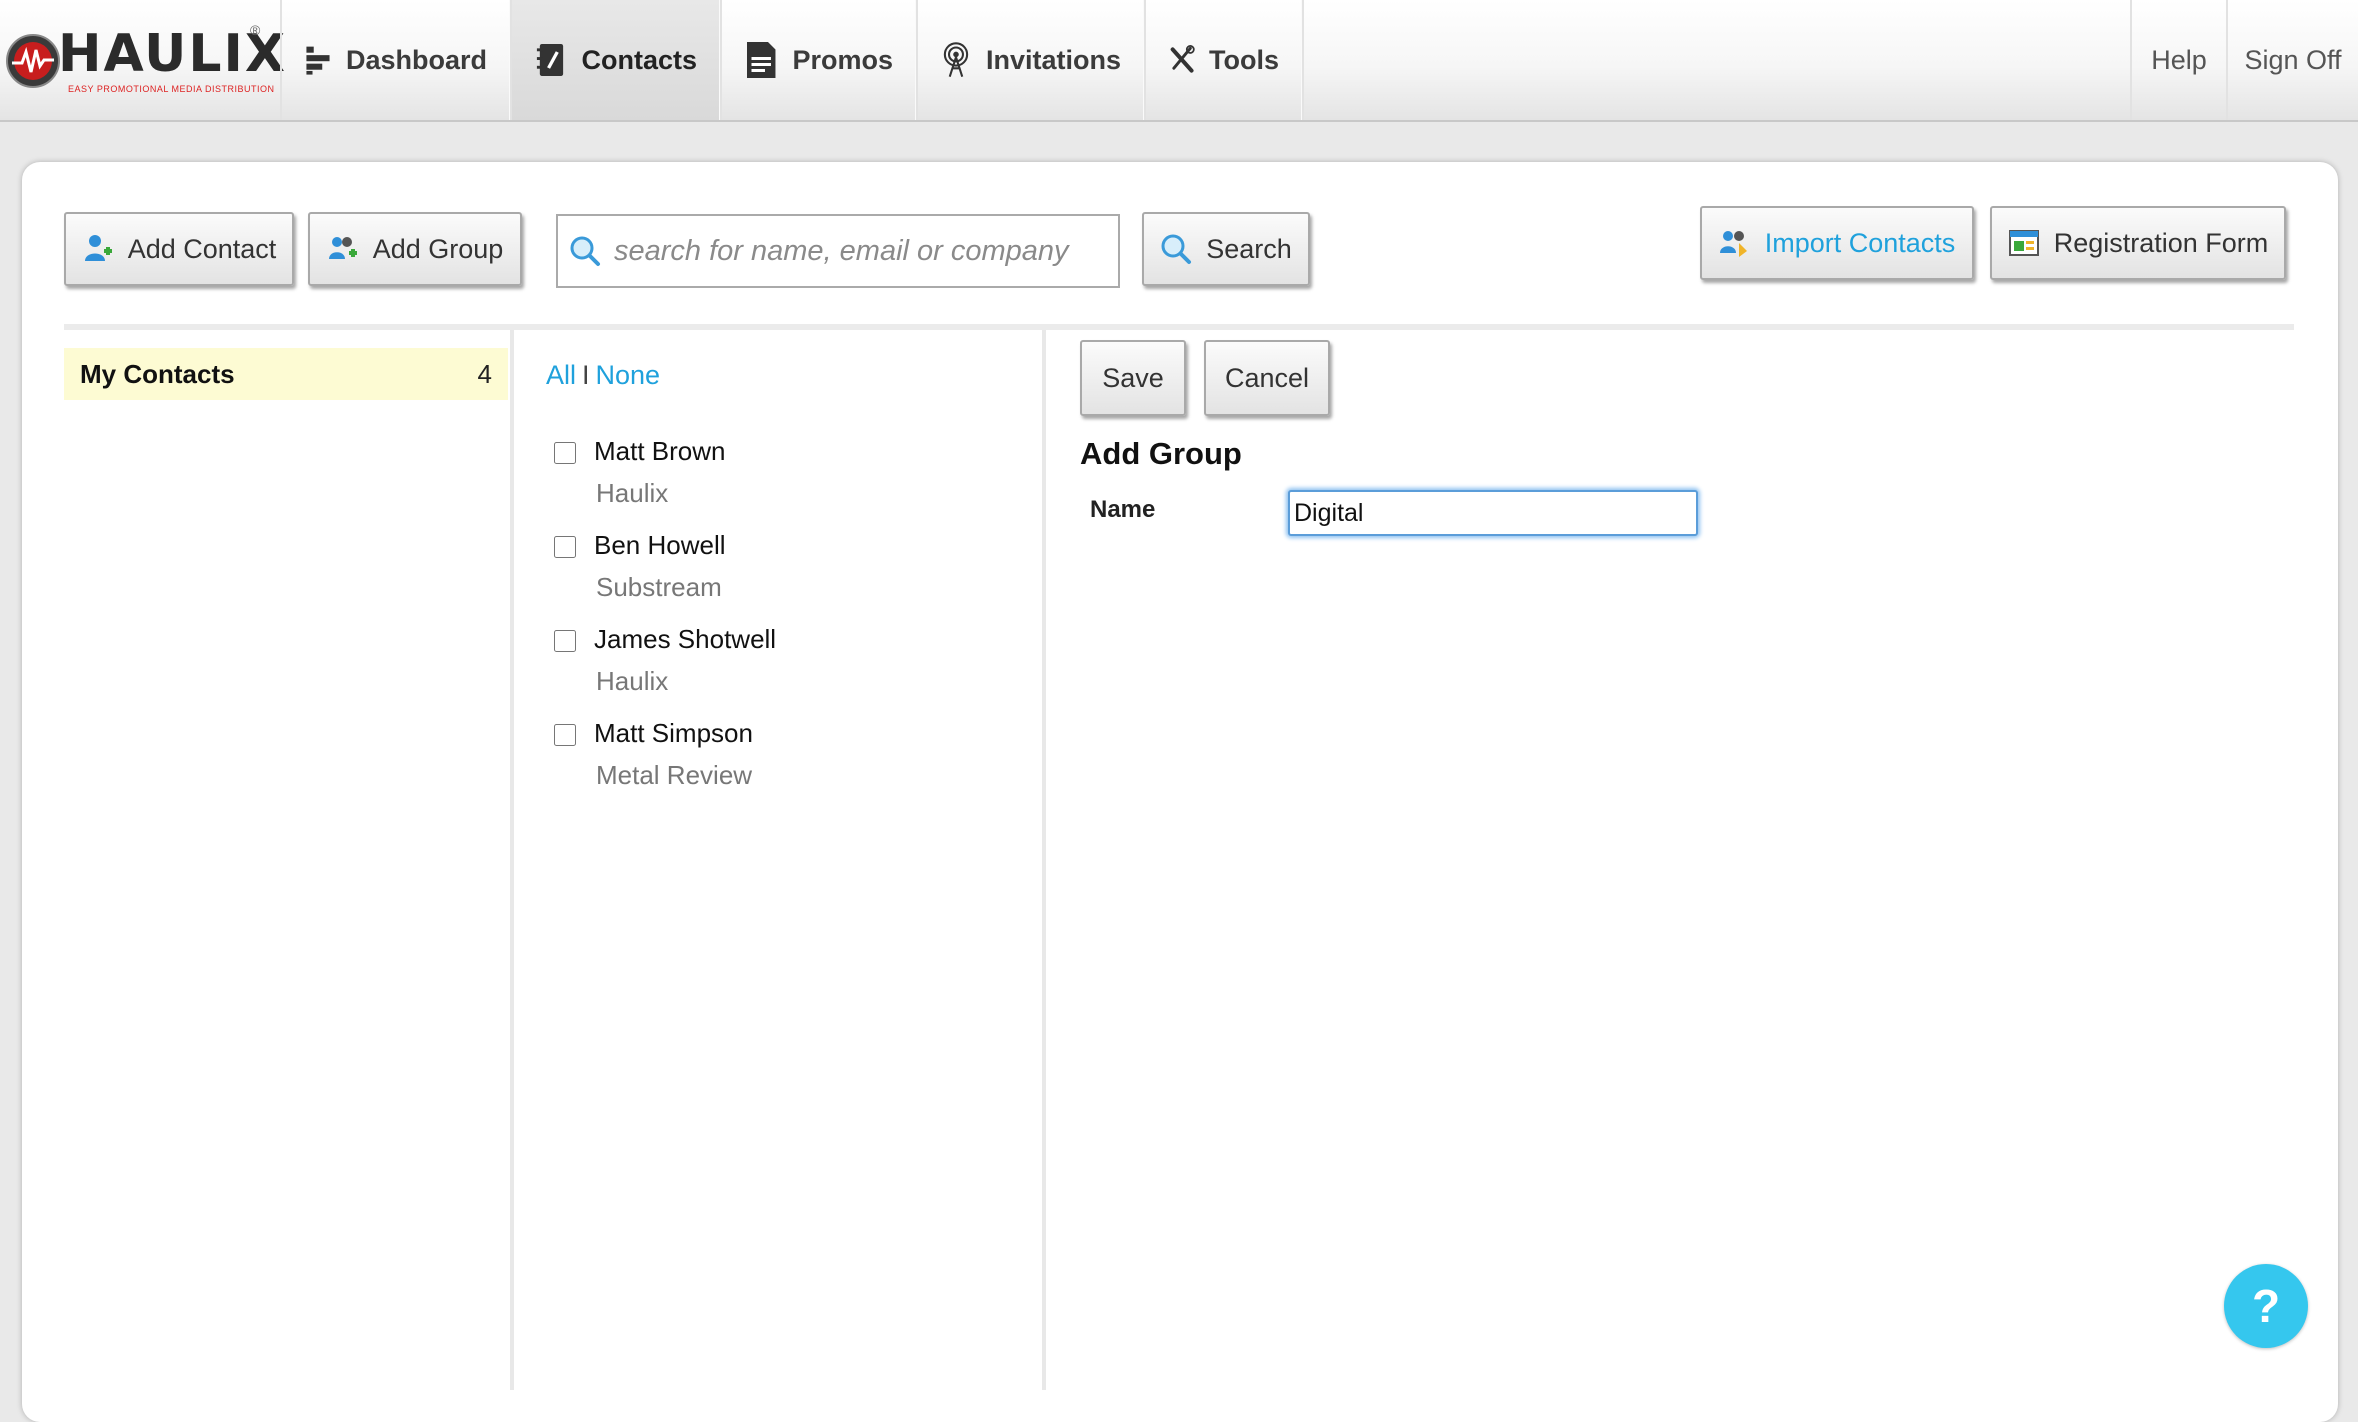  Describe the element at coordinates (33, 61) in the screenshot. I see `haulix-logo-emblem-icon` at that location.